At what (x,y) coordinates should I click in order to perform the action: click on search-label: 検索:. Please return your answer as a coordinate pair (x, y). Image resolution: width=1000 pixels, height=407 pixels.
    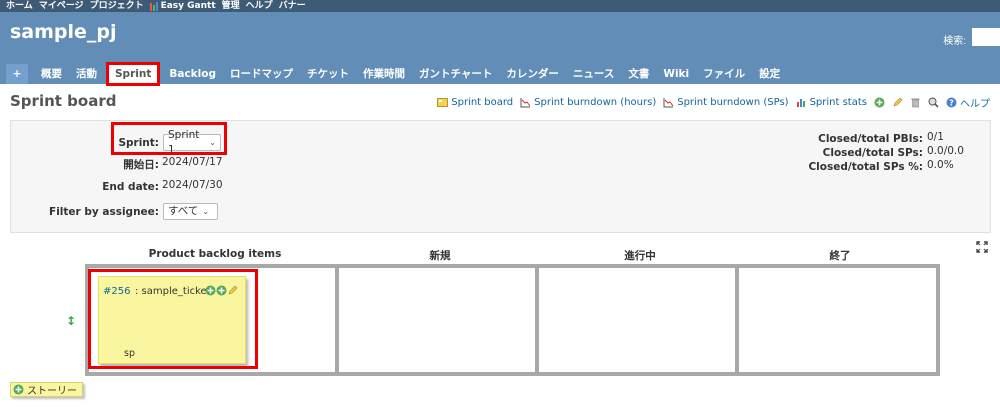
    Looking at the image, I should click on (954, 41).